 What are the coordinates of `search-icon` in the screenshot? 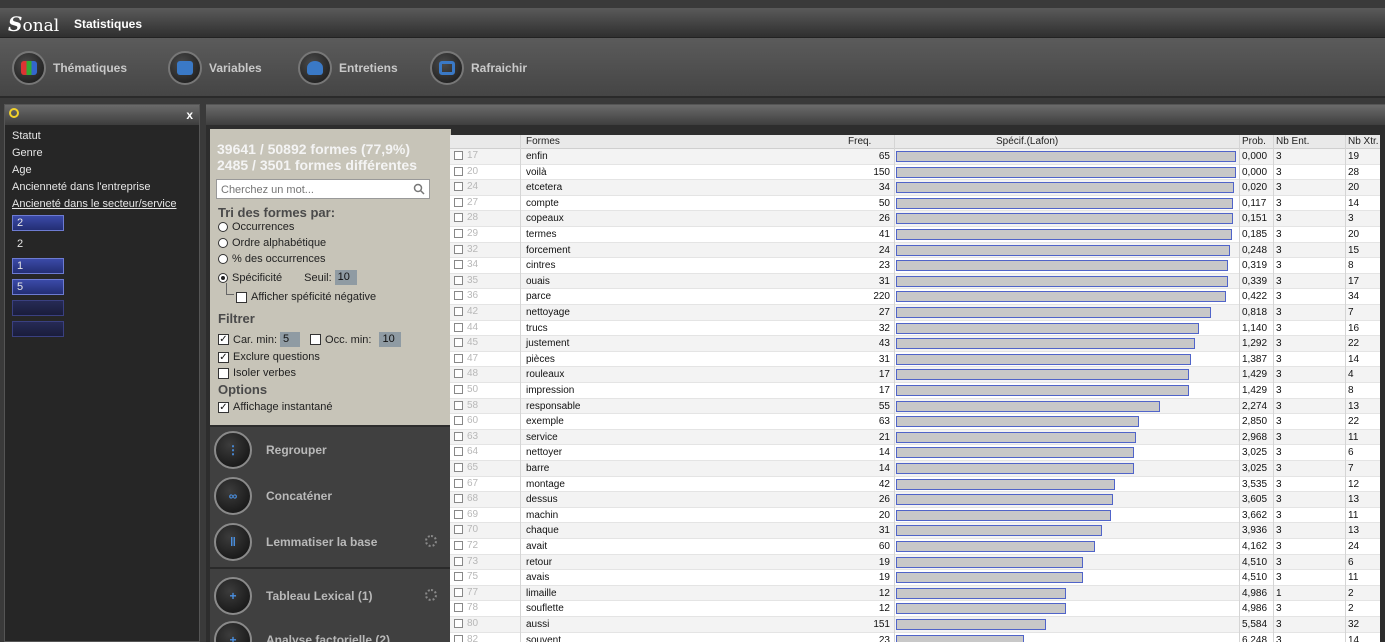 It's located at (419, 189).